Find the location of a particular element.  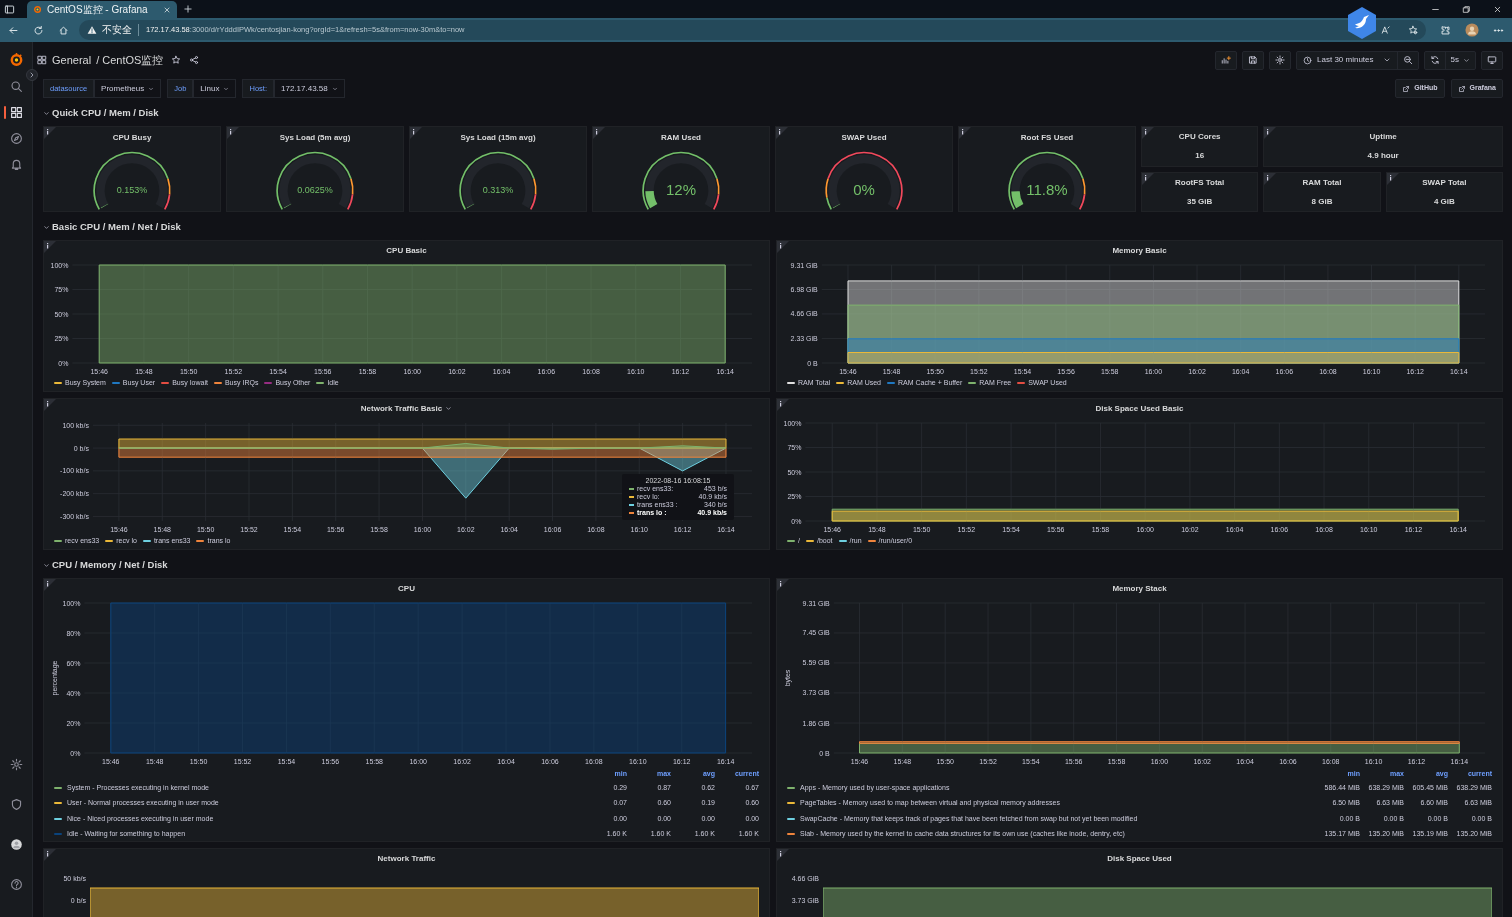

panel-title: Memory Basic is located at coordinates (1139, 250).